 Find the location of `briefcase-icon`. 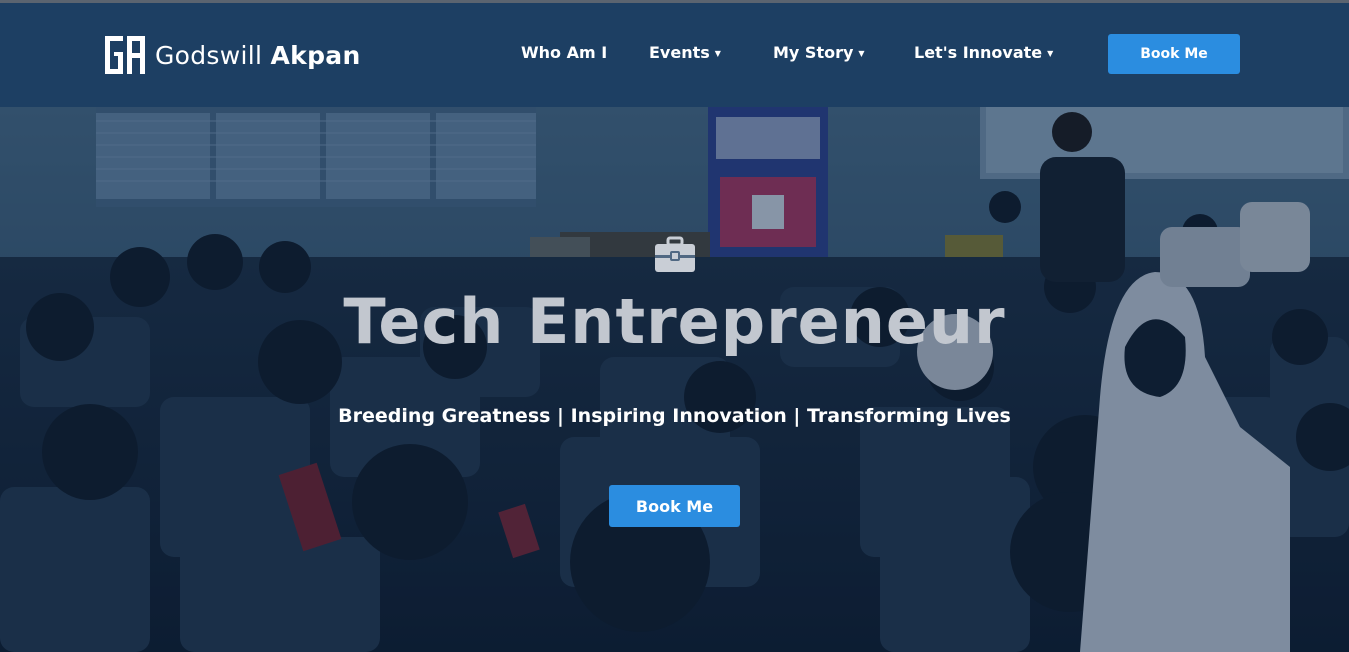

briefcase-icon is located at coordinates (675, 254).